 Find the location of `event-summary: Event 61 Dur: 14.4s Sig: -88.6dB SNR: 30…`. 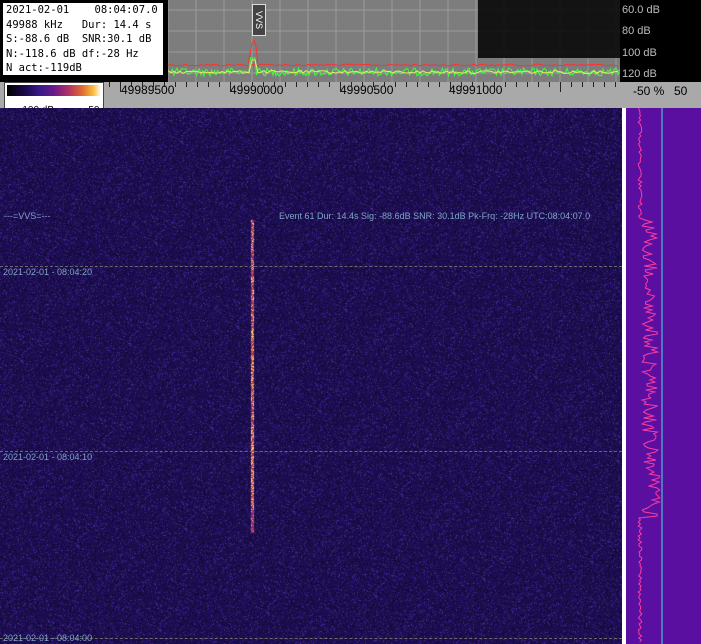

event-summary: Event 61 Dur: 14.4s Sig: -88.6dB SNR: 30… is located at coordinates (435, 216).